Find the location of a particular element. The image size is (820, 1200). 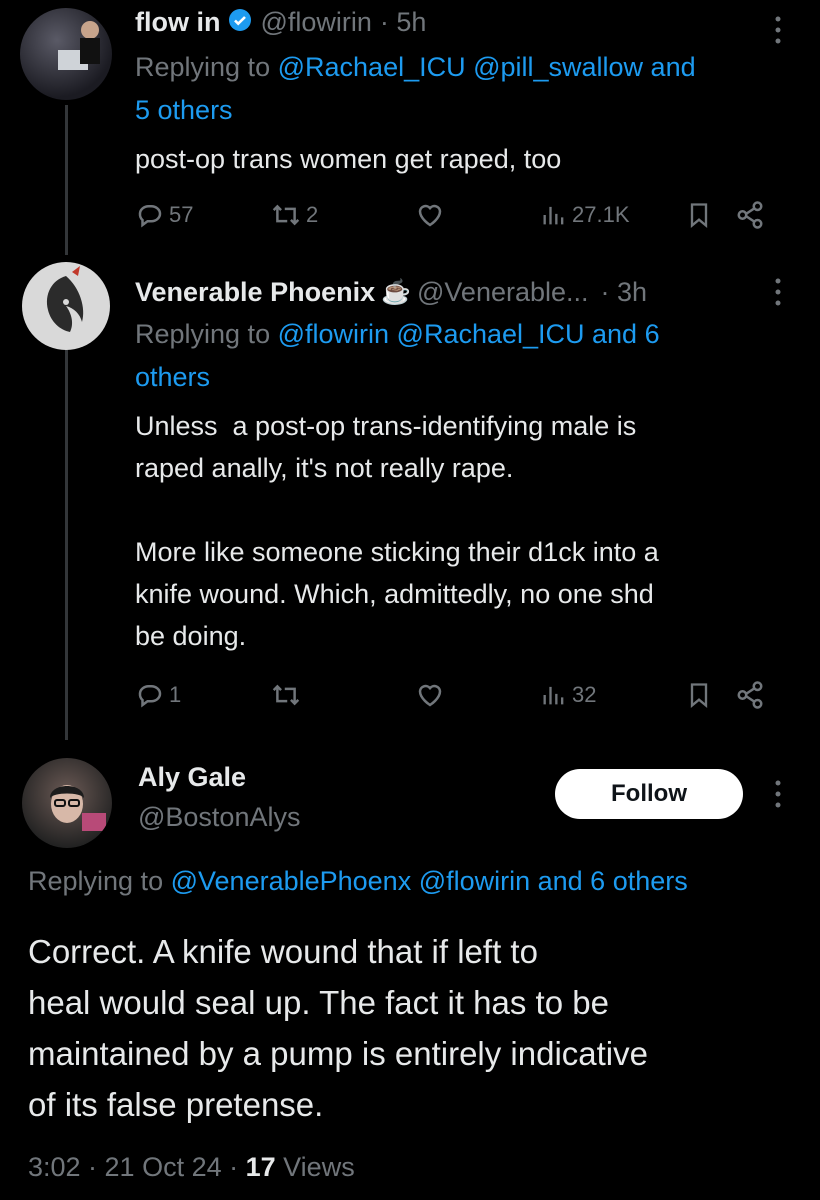

tweet-time: · 5h is located at coordinates (403, 22).